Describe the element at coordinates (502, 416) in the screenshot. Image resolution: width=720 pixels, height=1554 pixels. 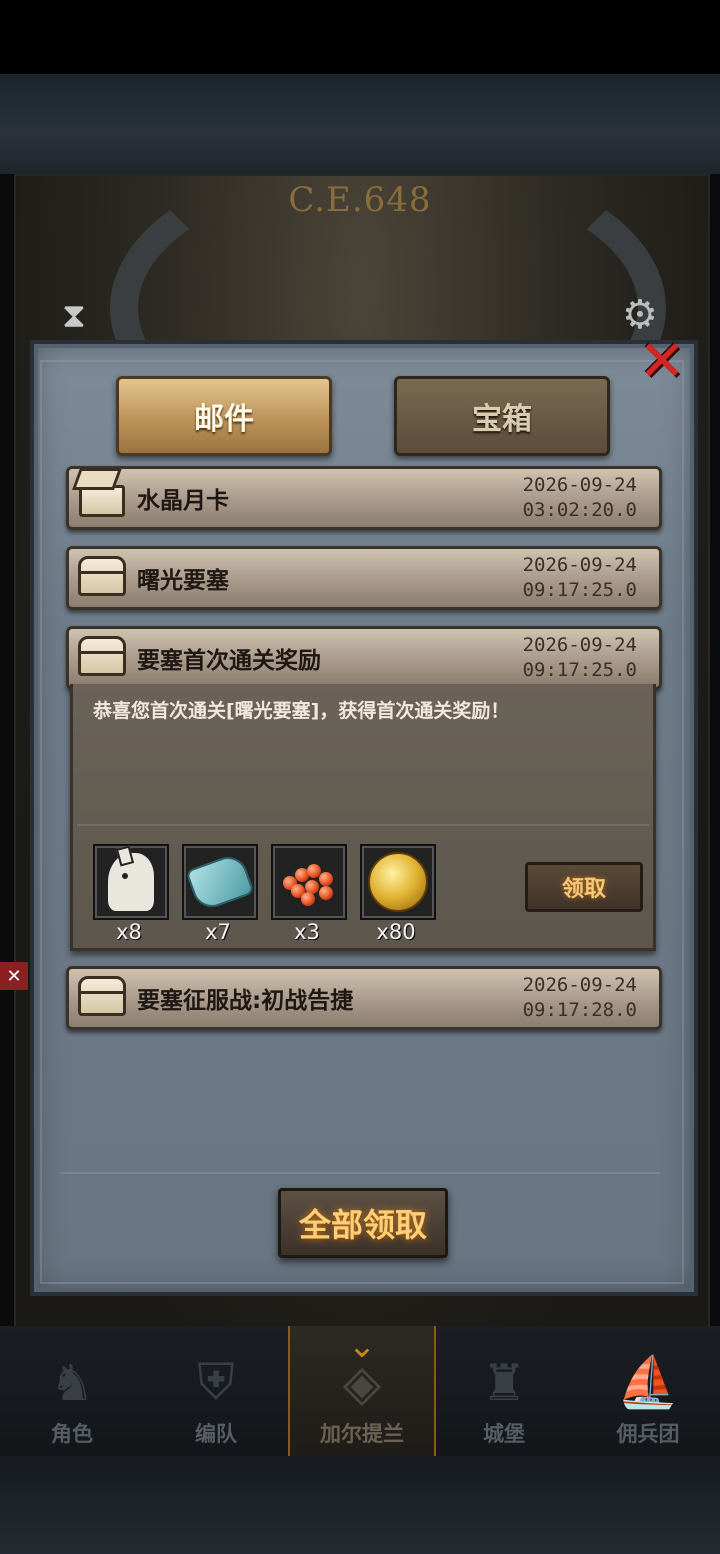
I see `tab-chest: 宝箱` at that location.